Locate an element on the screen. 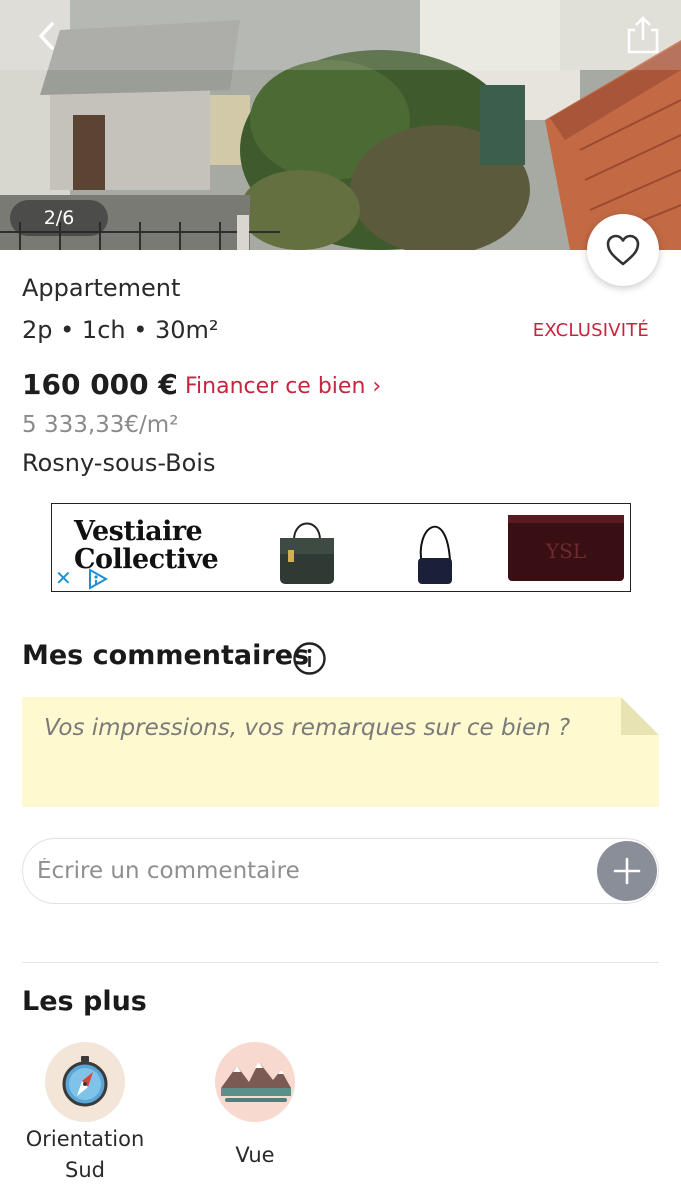 The width and height of the screenshot is (681, 1200). feature-view-label: Vue is located at coordinates (255, 1155).